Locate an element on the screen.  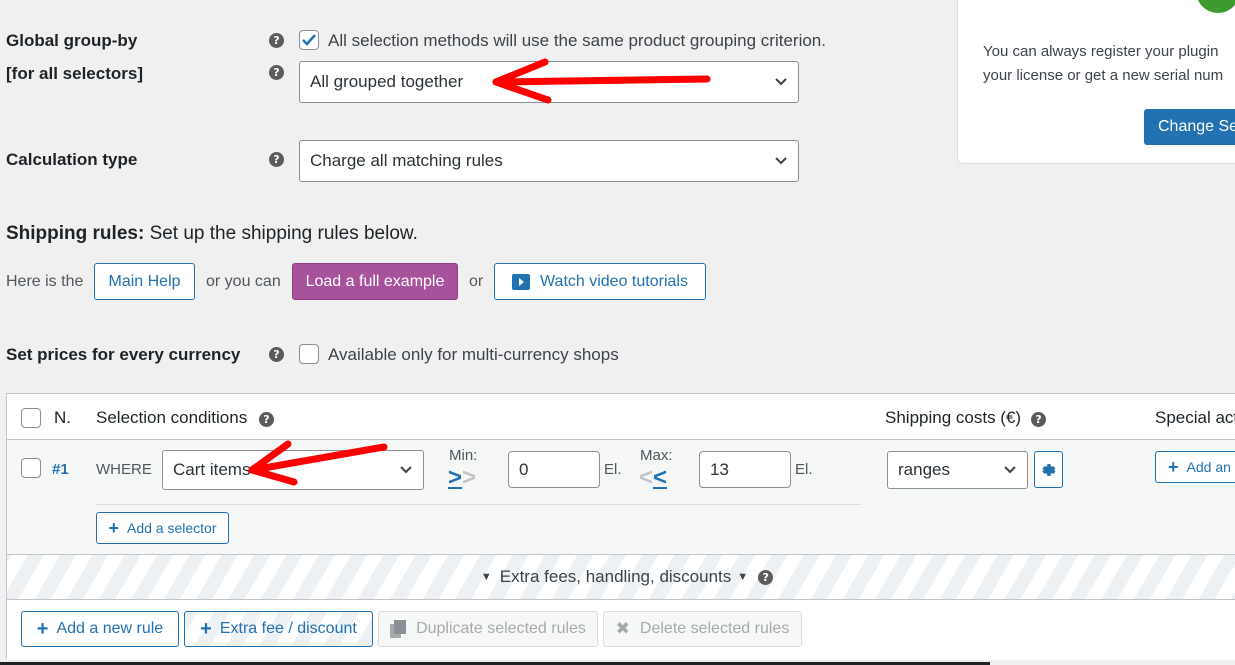
copy-icon is located at coordinates (398, 629).